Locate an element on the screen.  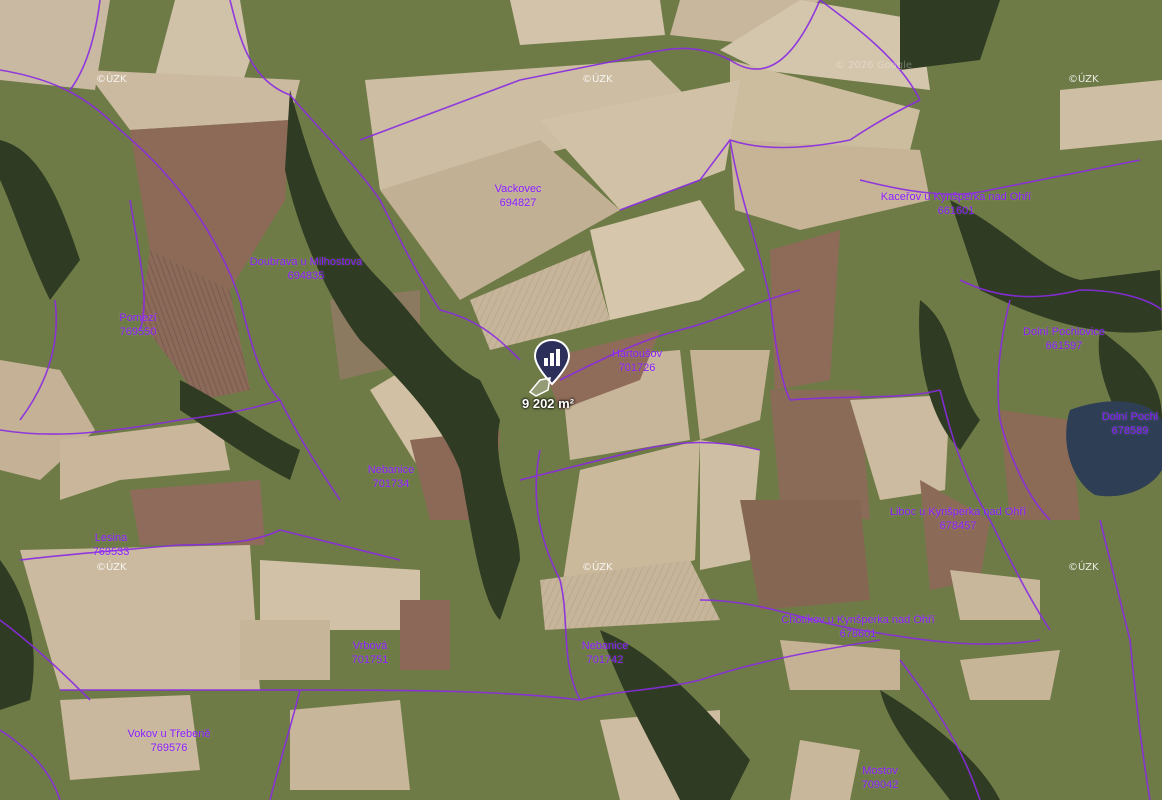
region-label: Doubrava u Milhostova 694835 is located at coordinates (306, 269).